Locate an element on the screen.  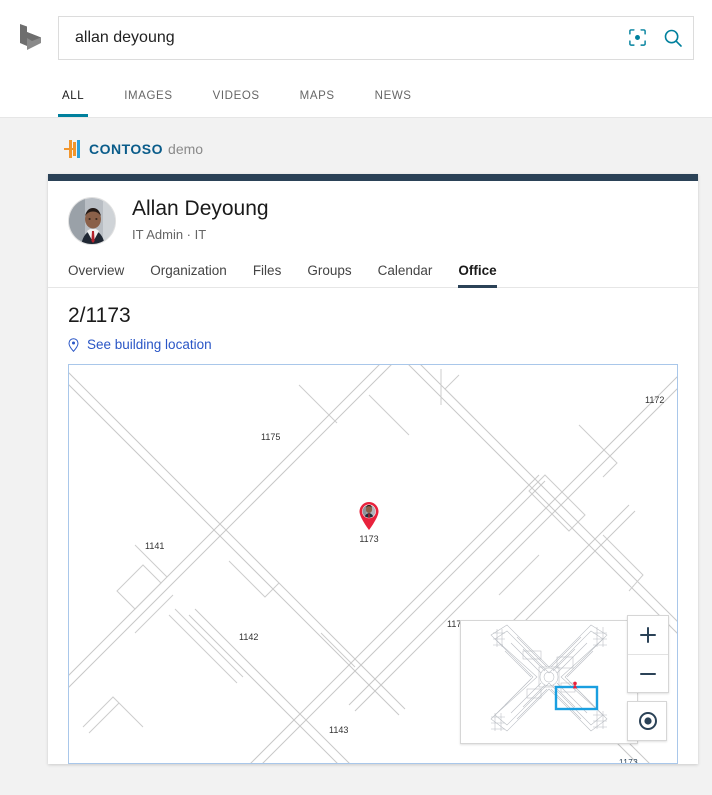
nav-item-label: VIDEOS is located at coordinates (236, 96).